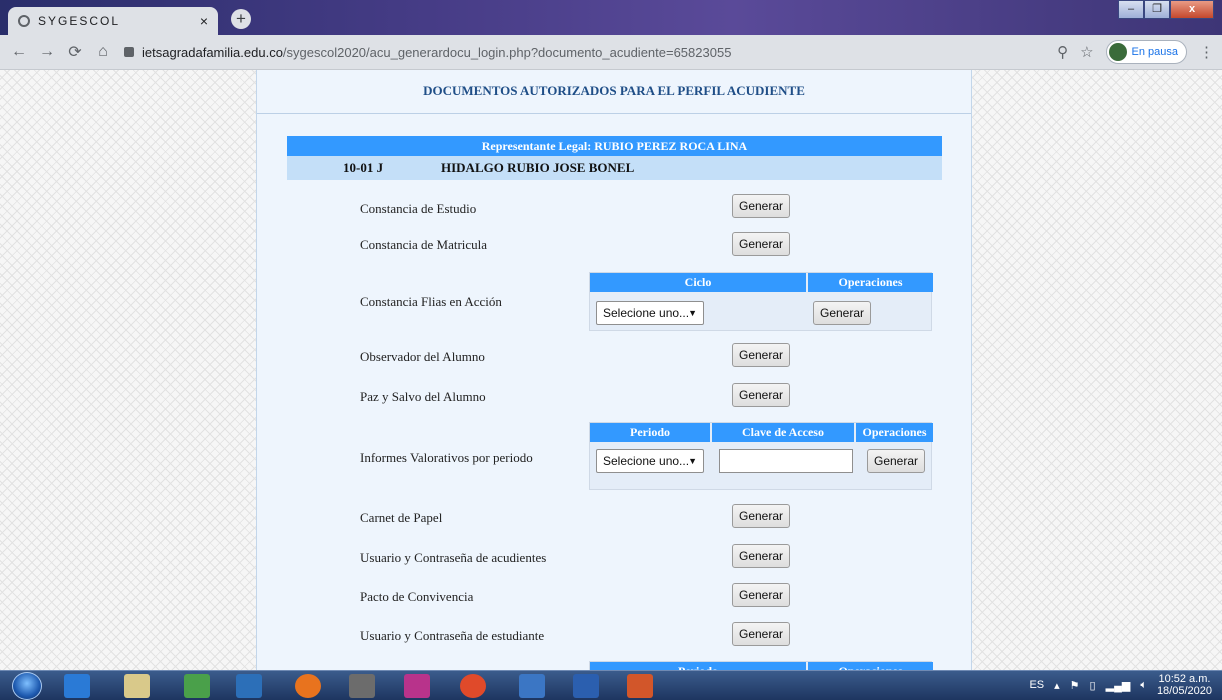 The image size is (1222, 700). Describe the element at coordinates (362, 686) in the screenshot. I see `tools-icon` at that location.